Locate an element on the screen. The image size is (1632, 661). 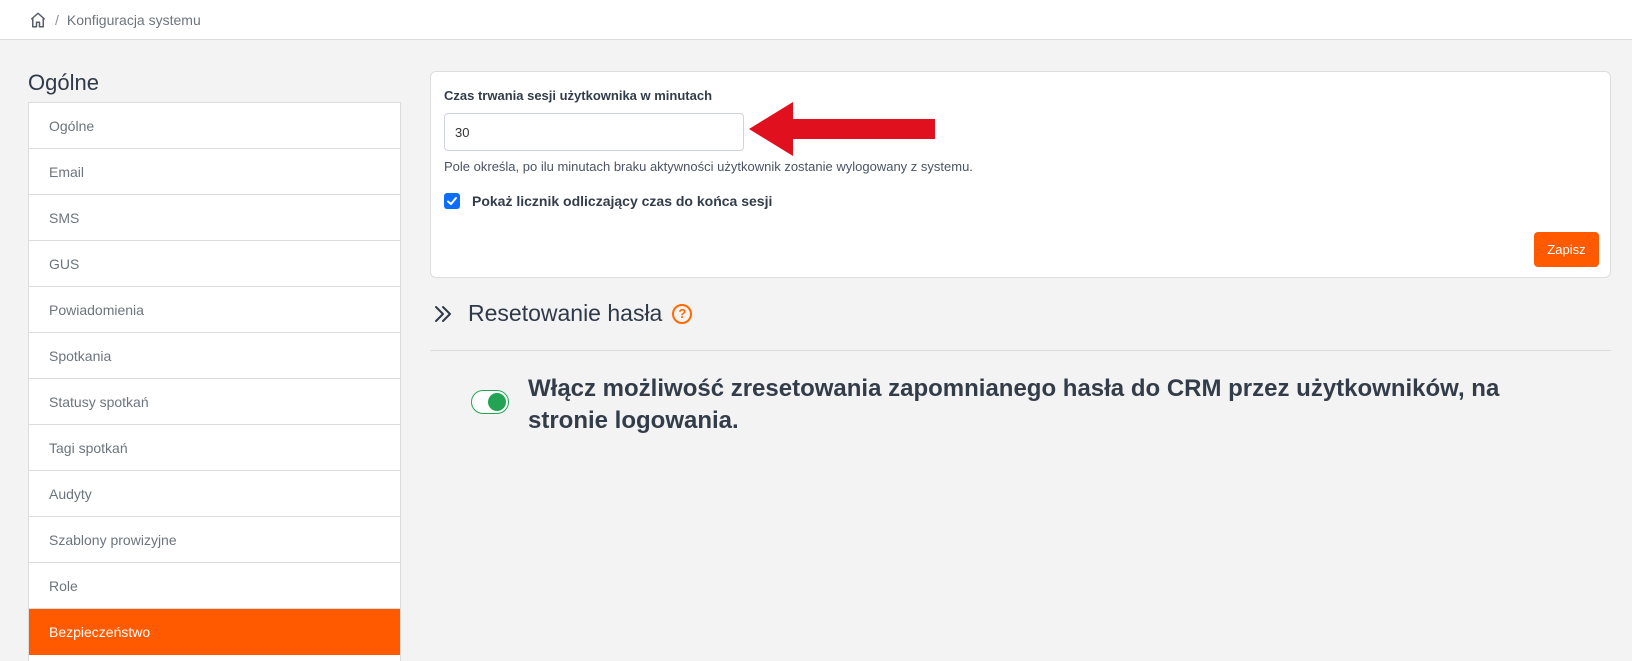
sidebar-item-ogolne: Ogólne is located at coordinates (214, 126).